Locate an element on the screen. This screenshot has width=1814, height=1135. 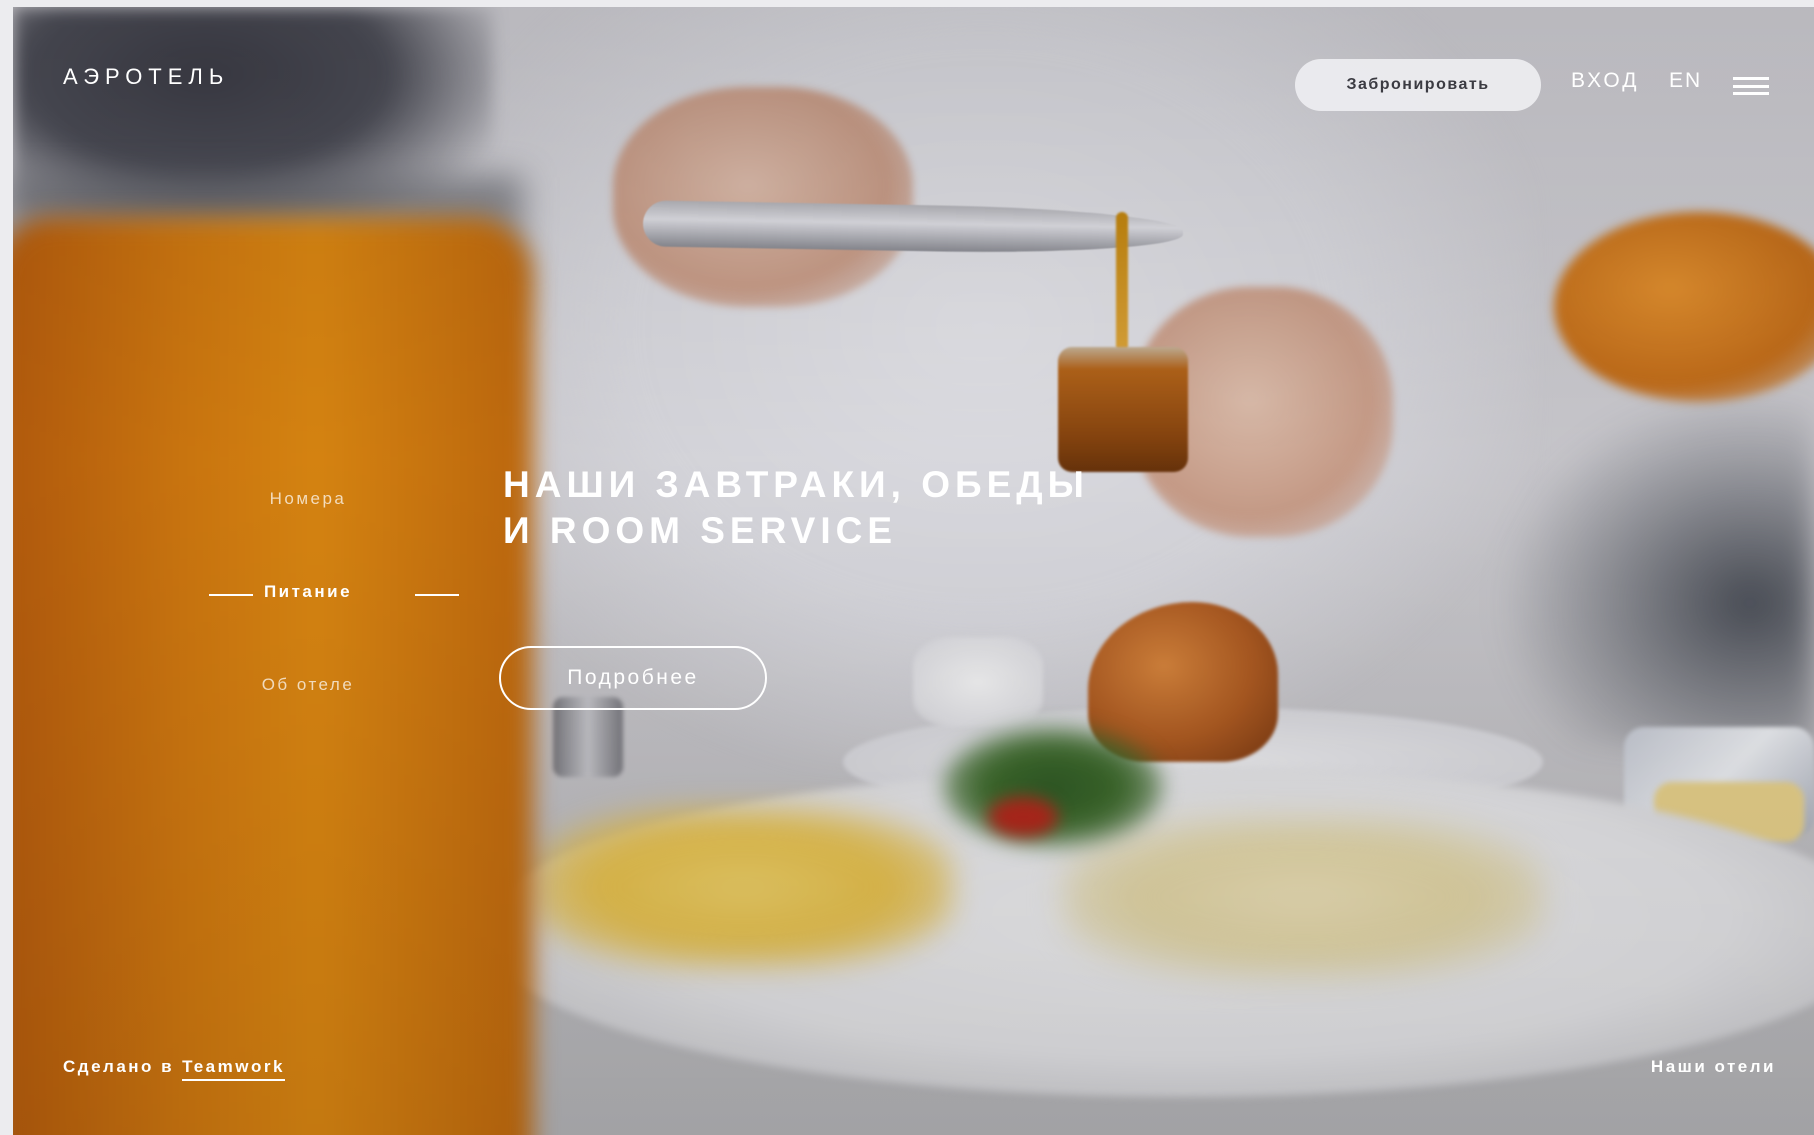
language-switch-en: EN is located at coordinates (1685, 81).